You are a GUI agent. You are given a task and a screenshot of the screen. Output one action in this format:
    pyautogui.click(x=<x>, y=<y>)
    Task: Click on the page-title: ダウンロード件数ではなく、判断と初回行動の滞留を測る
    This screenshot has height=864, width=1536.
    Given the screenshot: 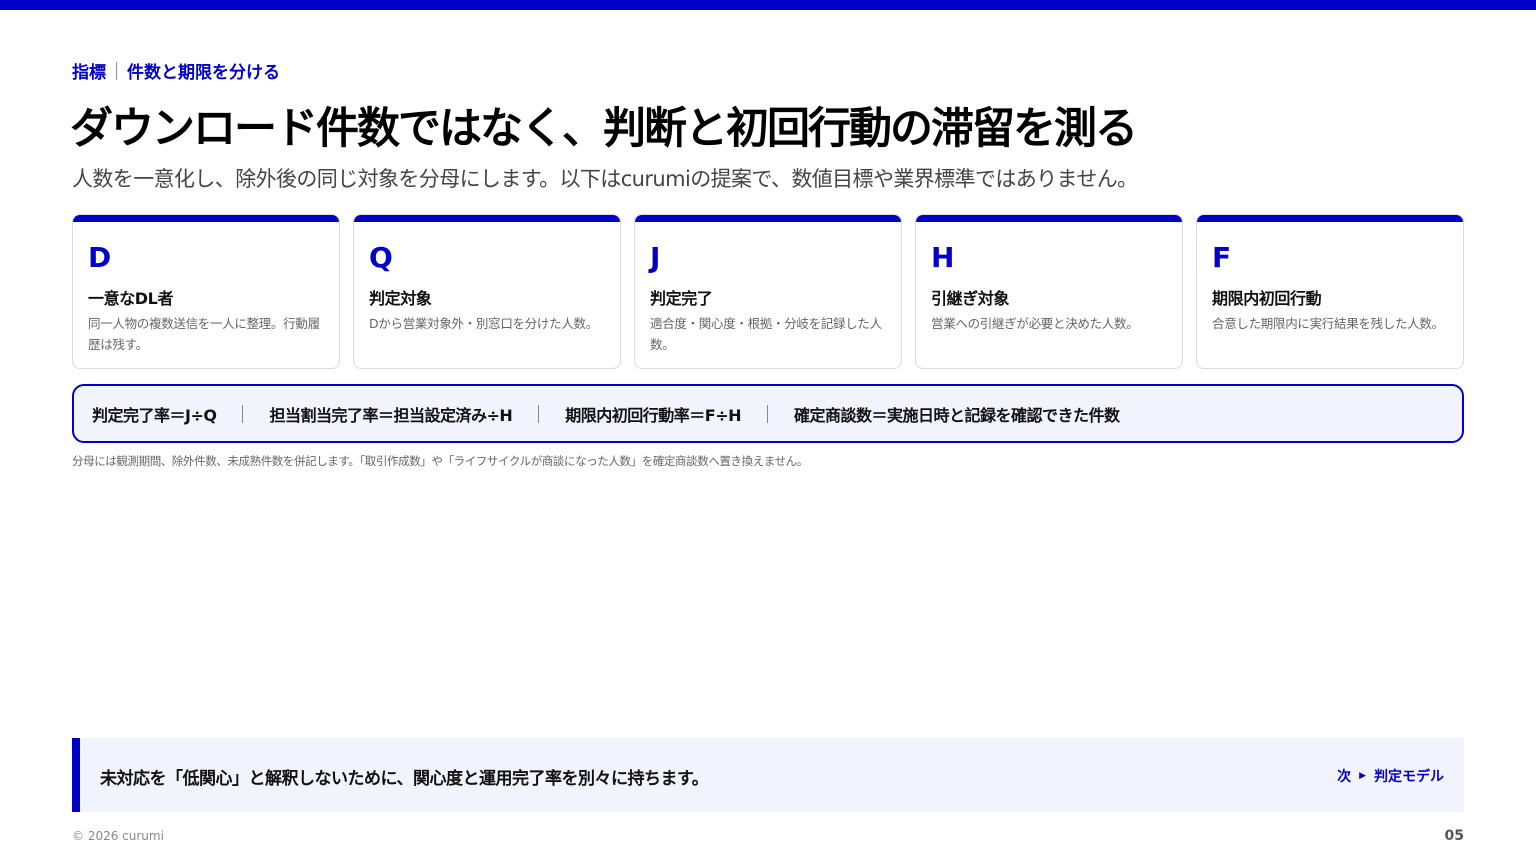 What is the action you would take?
    pyautogui.click(x=604, y=129)
    